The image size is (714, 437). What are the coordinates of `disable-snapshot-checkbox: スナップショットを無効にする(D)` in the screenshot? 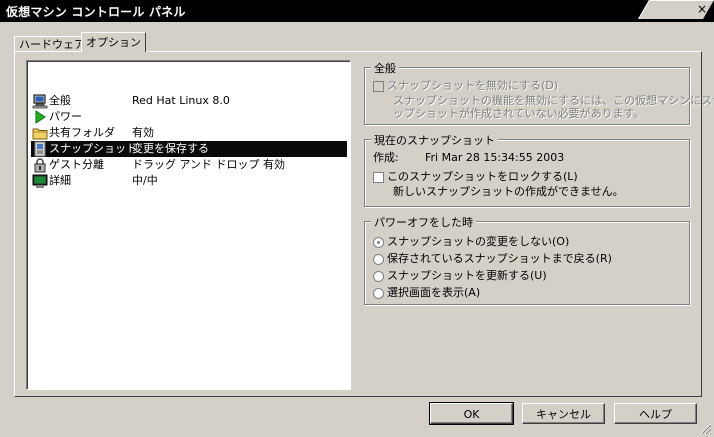 It's located at (465, 85).